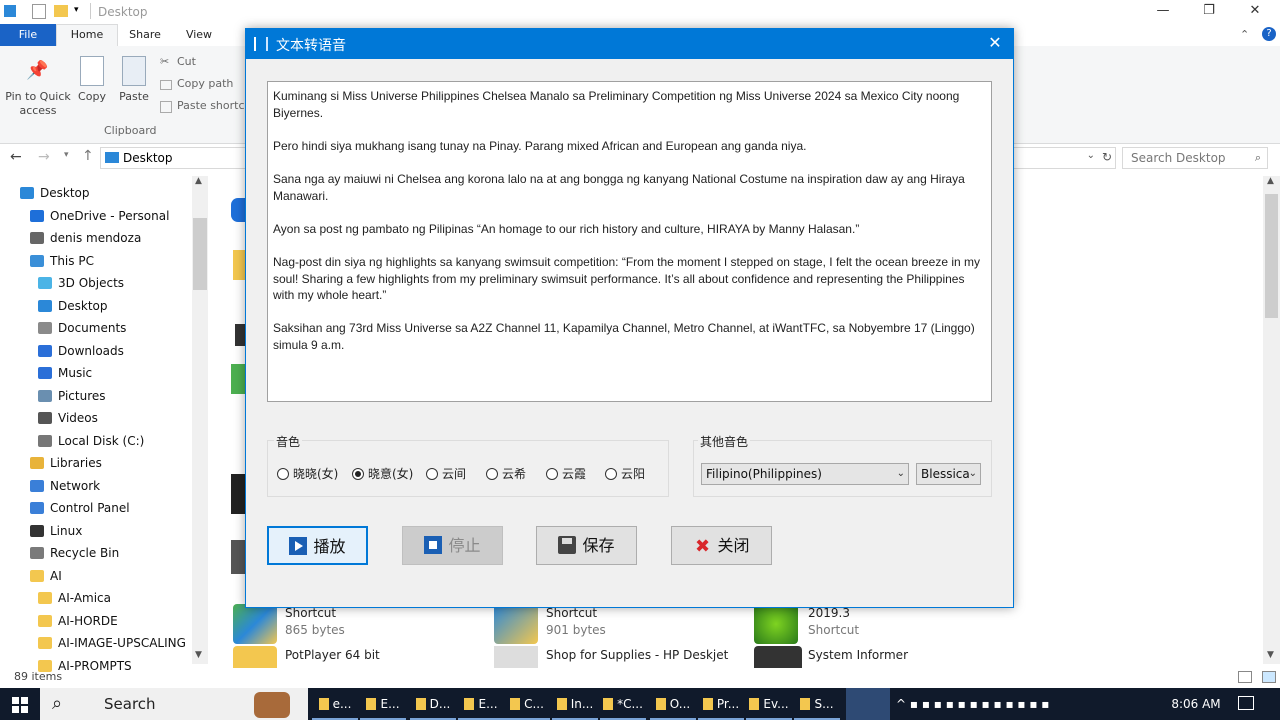  I want to click on tab-view: View, so click(199, 35).